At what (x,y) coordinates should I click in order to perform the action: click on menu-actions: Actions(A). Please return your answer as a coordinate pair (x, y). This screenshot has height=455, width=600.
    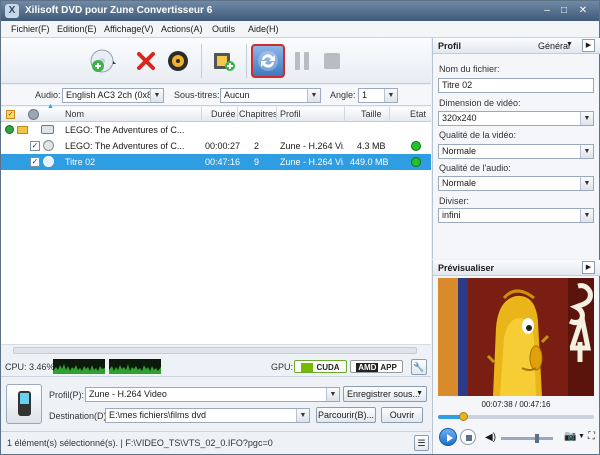
    Looking at the image, I should click on (182, 29).